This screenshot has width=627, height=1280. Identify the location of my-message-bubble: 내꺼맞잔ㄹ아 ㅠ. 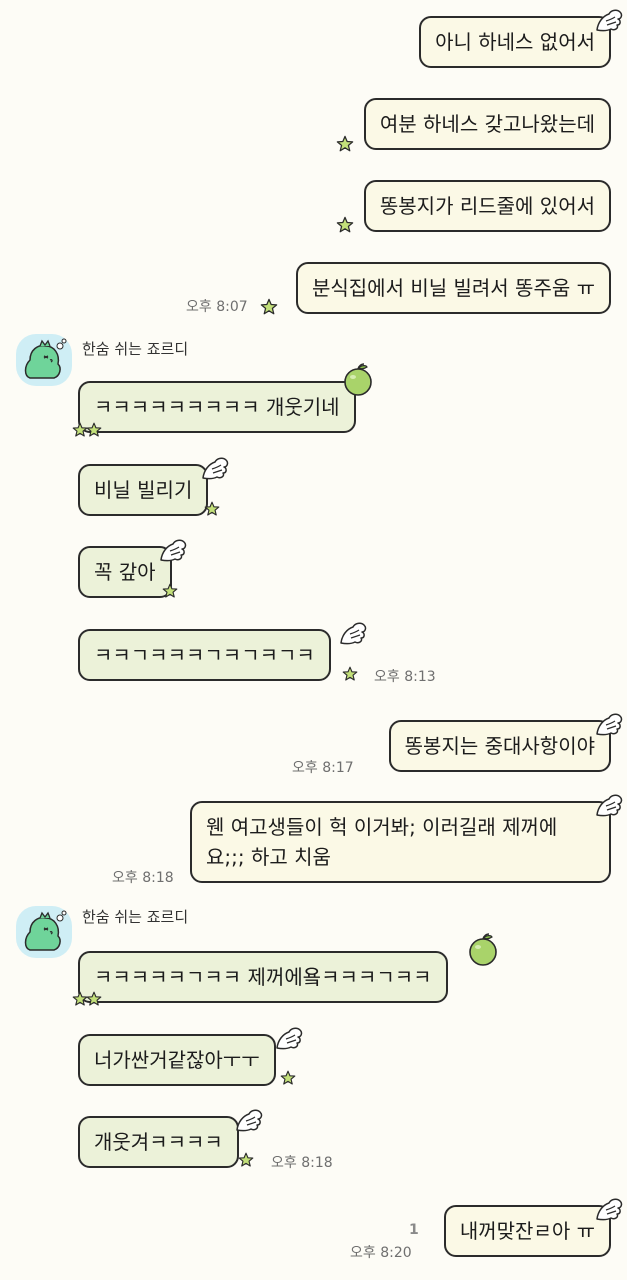
(527, 1231).